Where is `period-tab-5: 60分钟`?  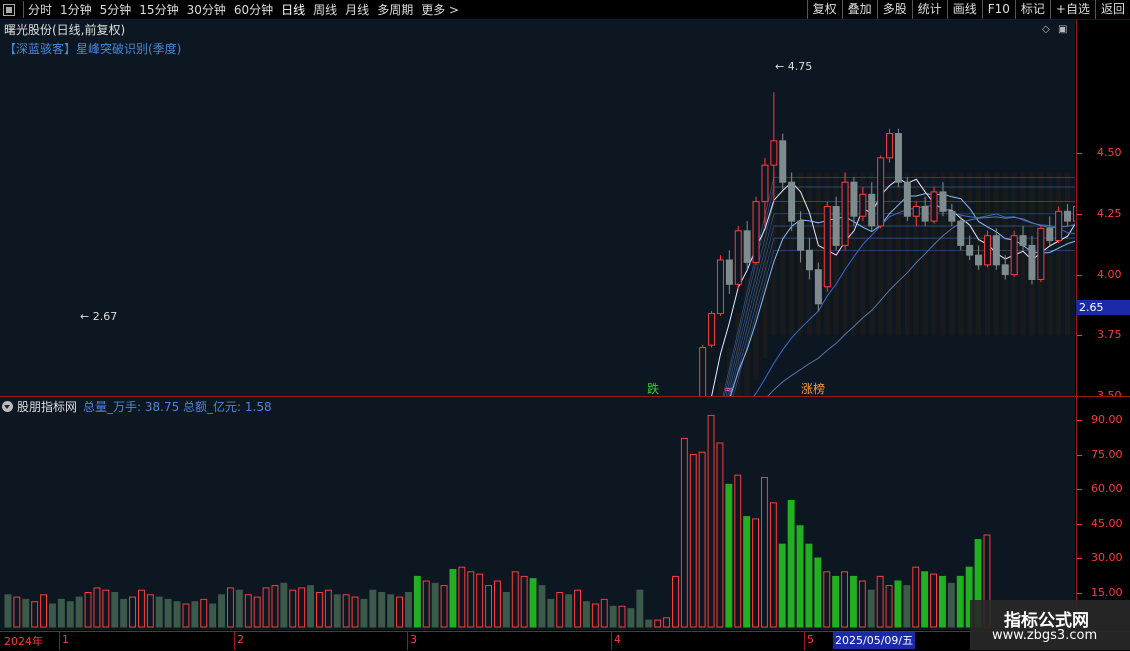 period-tab-5: 60分钟 is located at coordinates (253, 9).